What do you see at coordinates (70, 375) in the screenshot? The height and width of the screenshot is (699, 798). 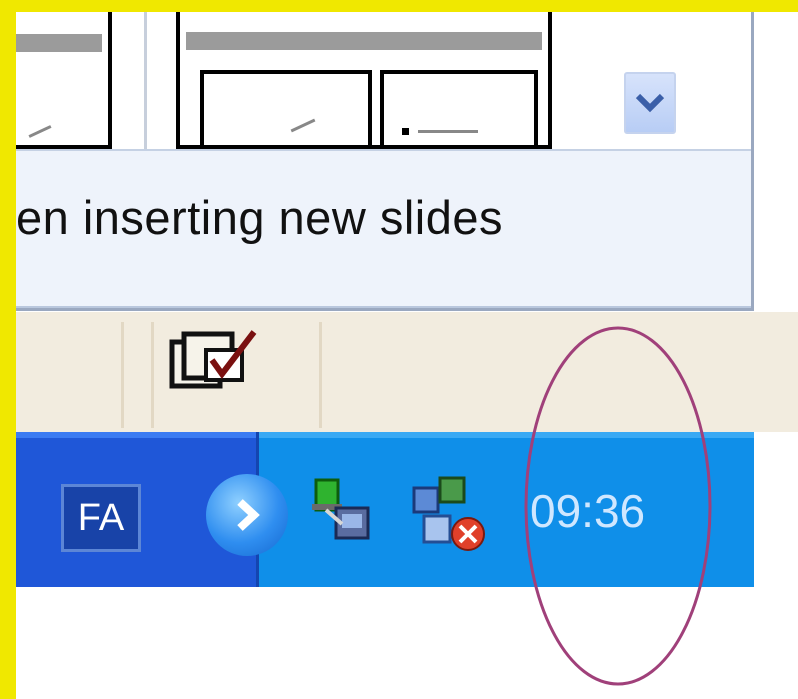 I see `status-cell` at bounding box center [70, 375].